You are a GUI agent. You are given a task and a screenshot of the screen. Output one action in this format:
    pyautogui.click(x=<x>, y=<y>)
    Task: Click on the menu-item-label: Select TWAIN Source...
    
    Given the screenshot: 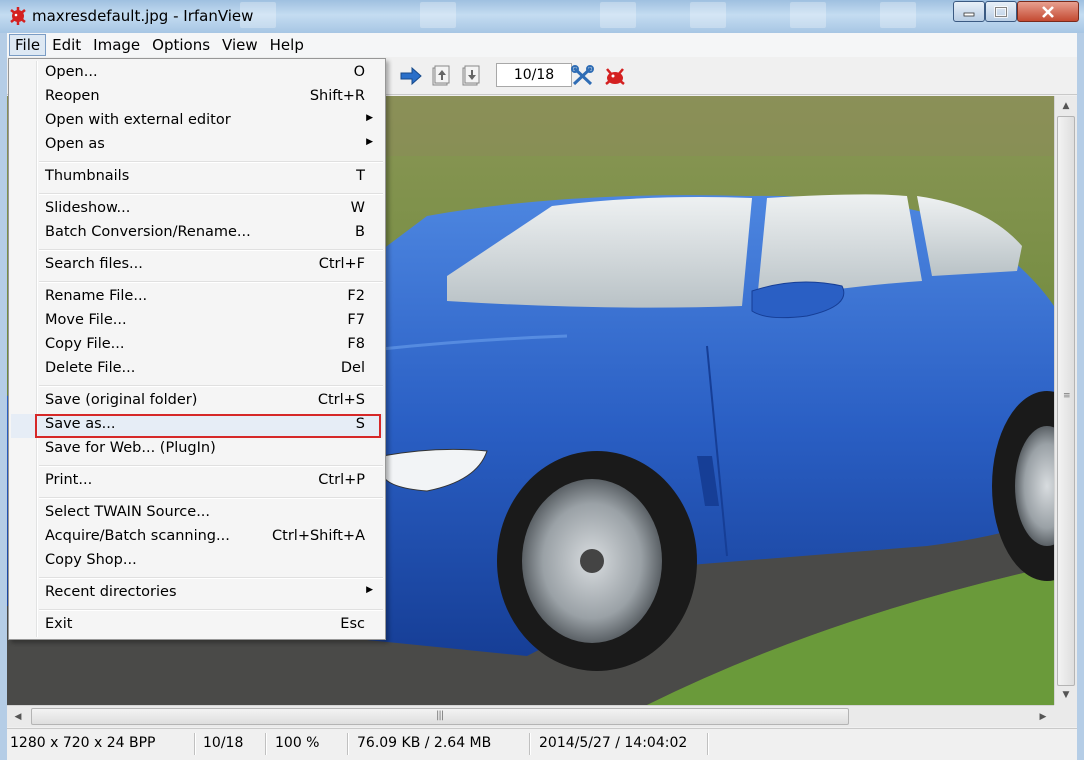 What is the action you would take?
    pyautogui.click(x=128, y=512)
    